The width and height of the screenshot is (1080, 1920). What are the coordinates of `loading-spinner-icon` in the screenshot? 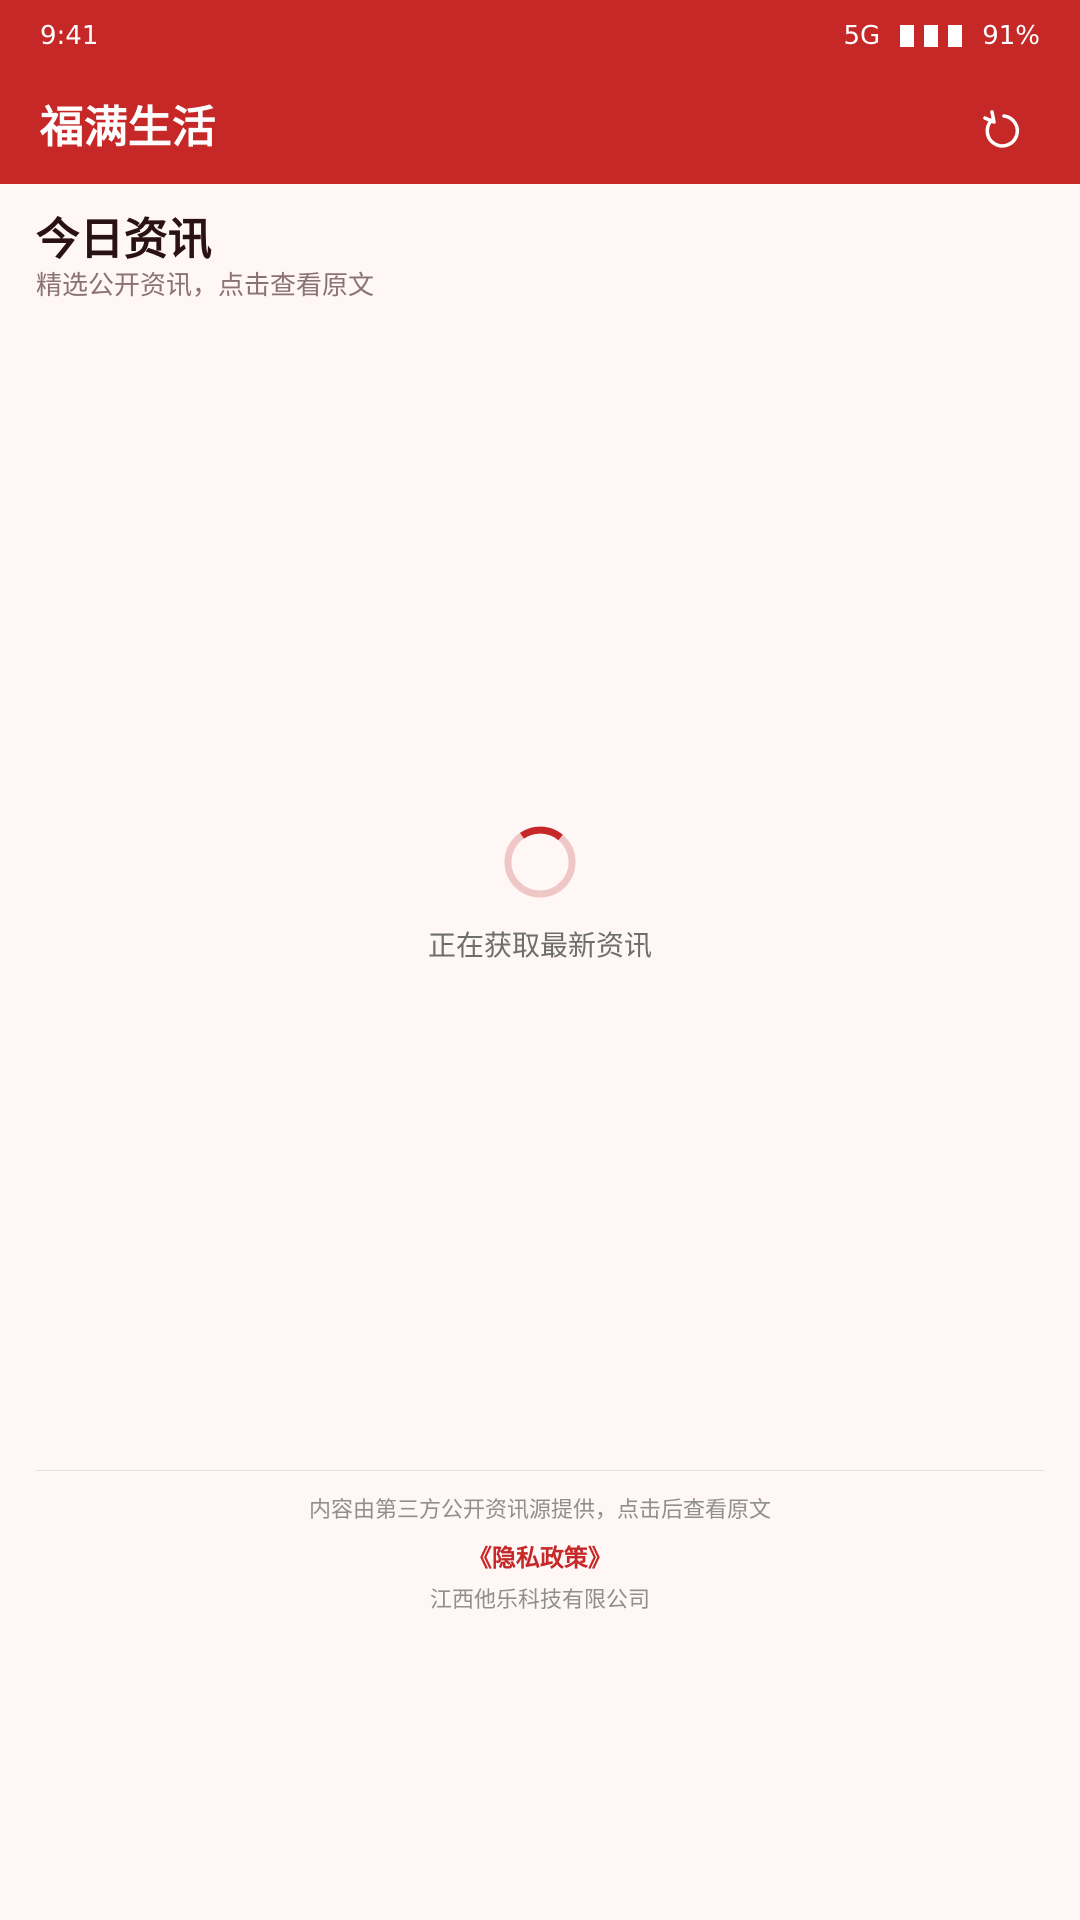 It's located at (540, 862).